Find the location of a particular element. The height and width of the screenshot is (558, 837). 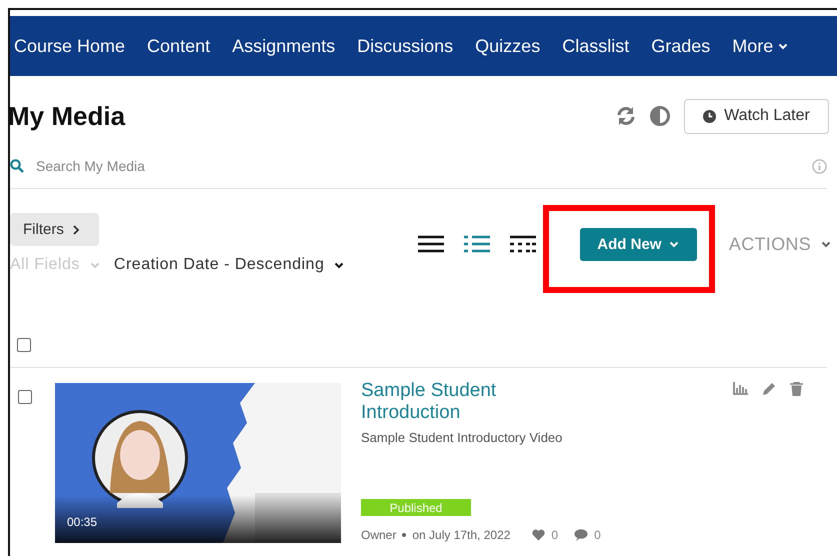

duration-label: 00:35 is located at coordinates (82, 522).